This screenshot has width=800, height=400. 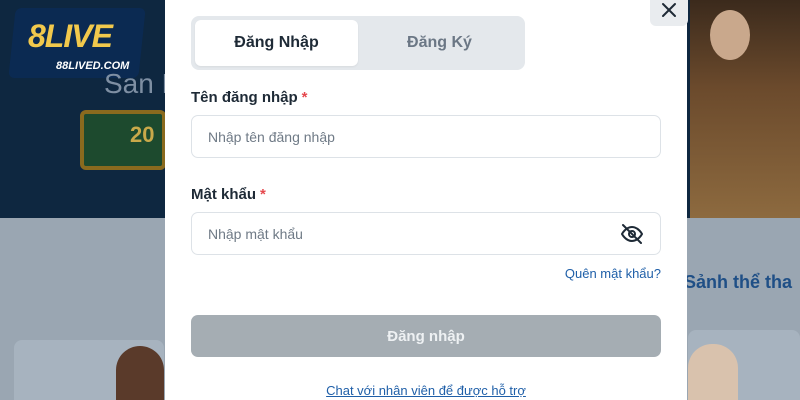 I want to click on close-button, so click(x=669, y=13).